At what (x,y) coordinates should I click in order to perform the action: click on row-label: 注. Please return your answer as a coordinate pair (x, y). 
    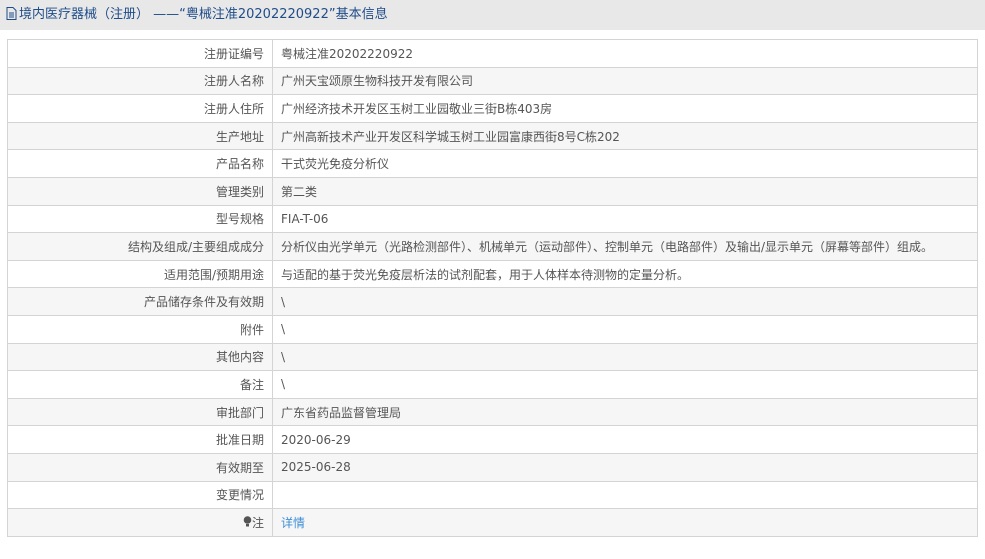
    Looking at the image, I should click on (140, 522).